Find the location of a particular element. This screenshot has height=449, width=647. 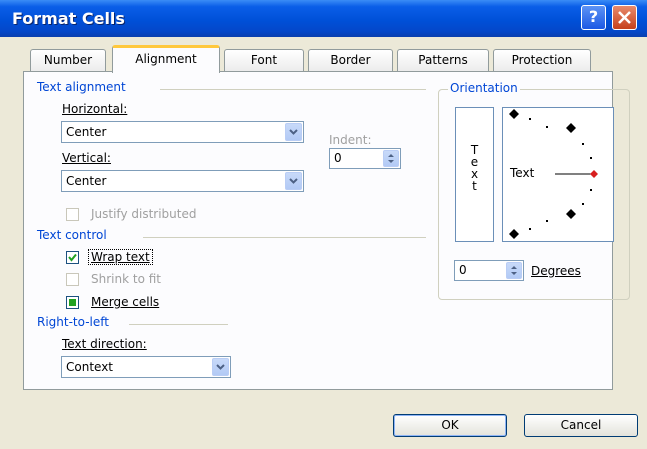

vertical-letter: t is located at coordinates (474, 186).